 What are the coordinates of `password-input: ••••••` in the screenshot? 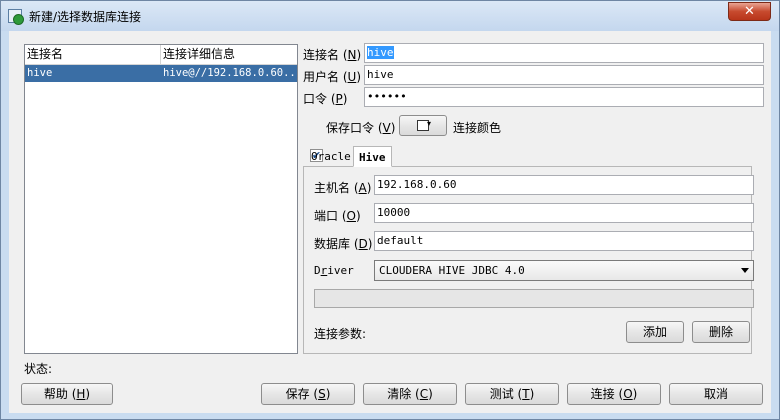 It's located at (564, 97).